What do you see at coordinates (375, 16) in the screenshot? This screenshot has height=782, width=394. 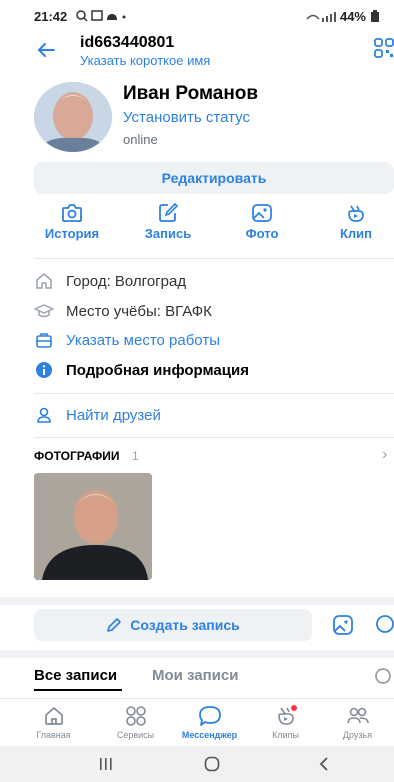 I see `battery-icon` at bounding box center [375, 16].